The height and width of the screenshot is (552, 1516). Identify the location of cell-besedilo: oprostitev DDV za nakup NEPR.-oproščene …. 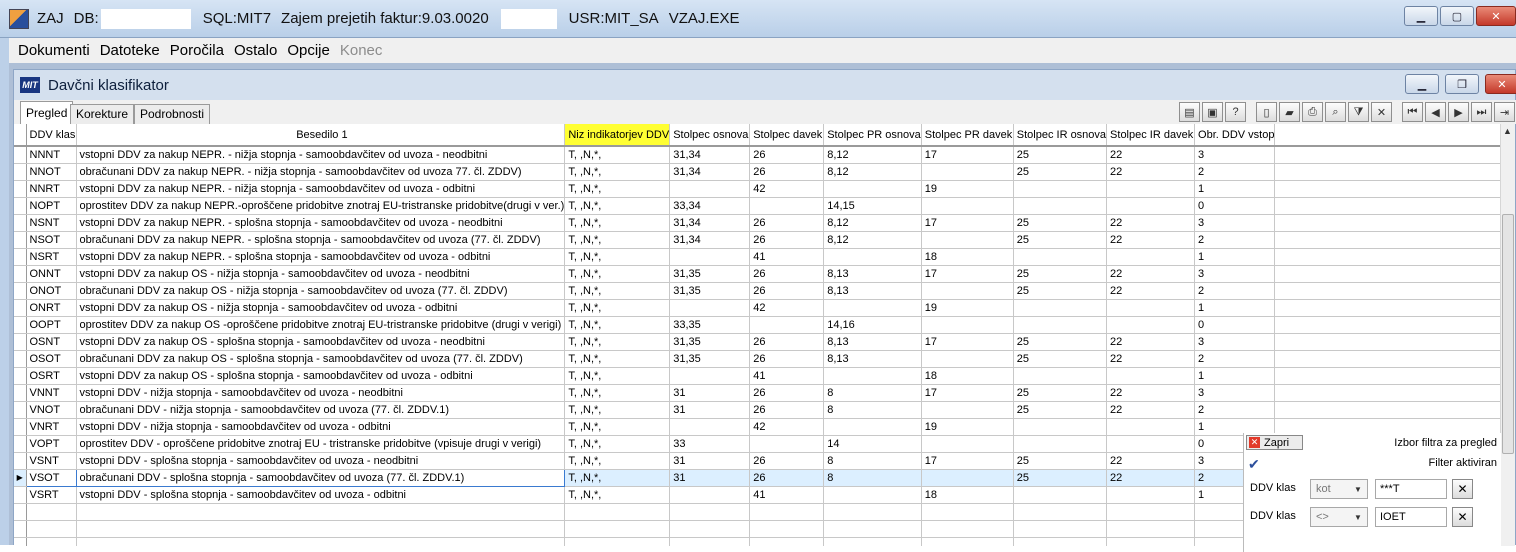
(321, 206).